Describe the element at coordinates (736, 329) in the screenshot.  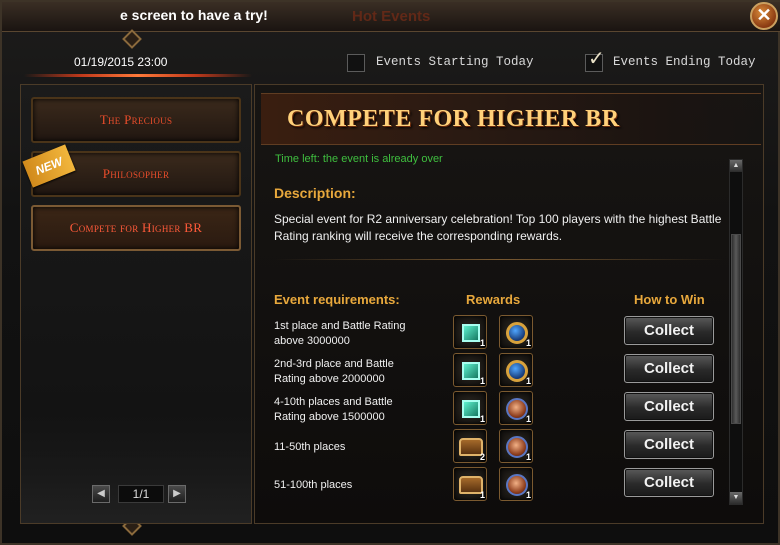
I see `scroll-thumb` at that location.